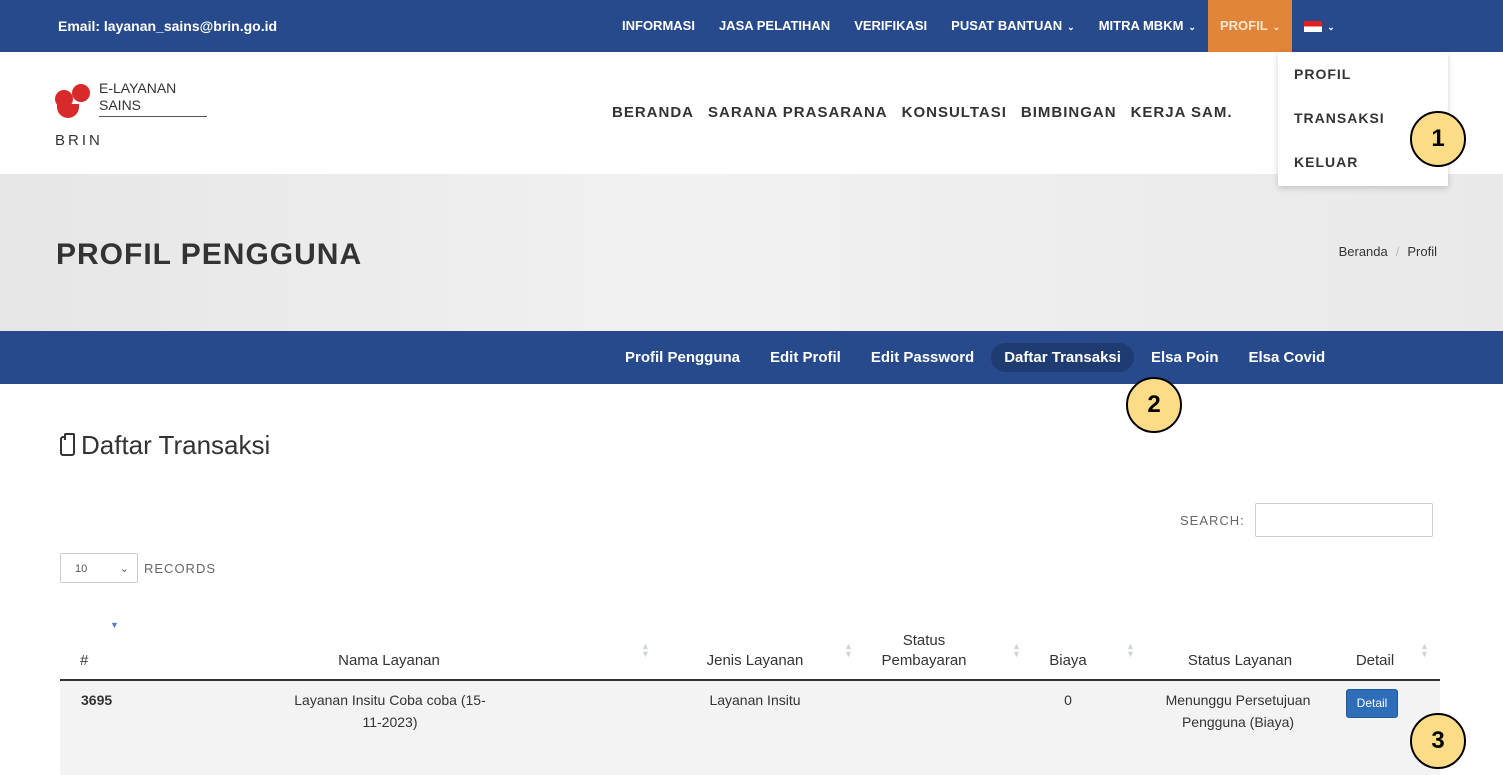 This screenshot has height=775, width=1503. I want to click on subnav-elsa-covid: Elsa Covid, so click(1286, 357).